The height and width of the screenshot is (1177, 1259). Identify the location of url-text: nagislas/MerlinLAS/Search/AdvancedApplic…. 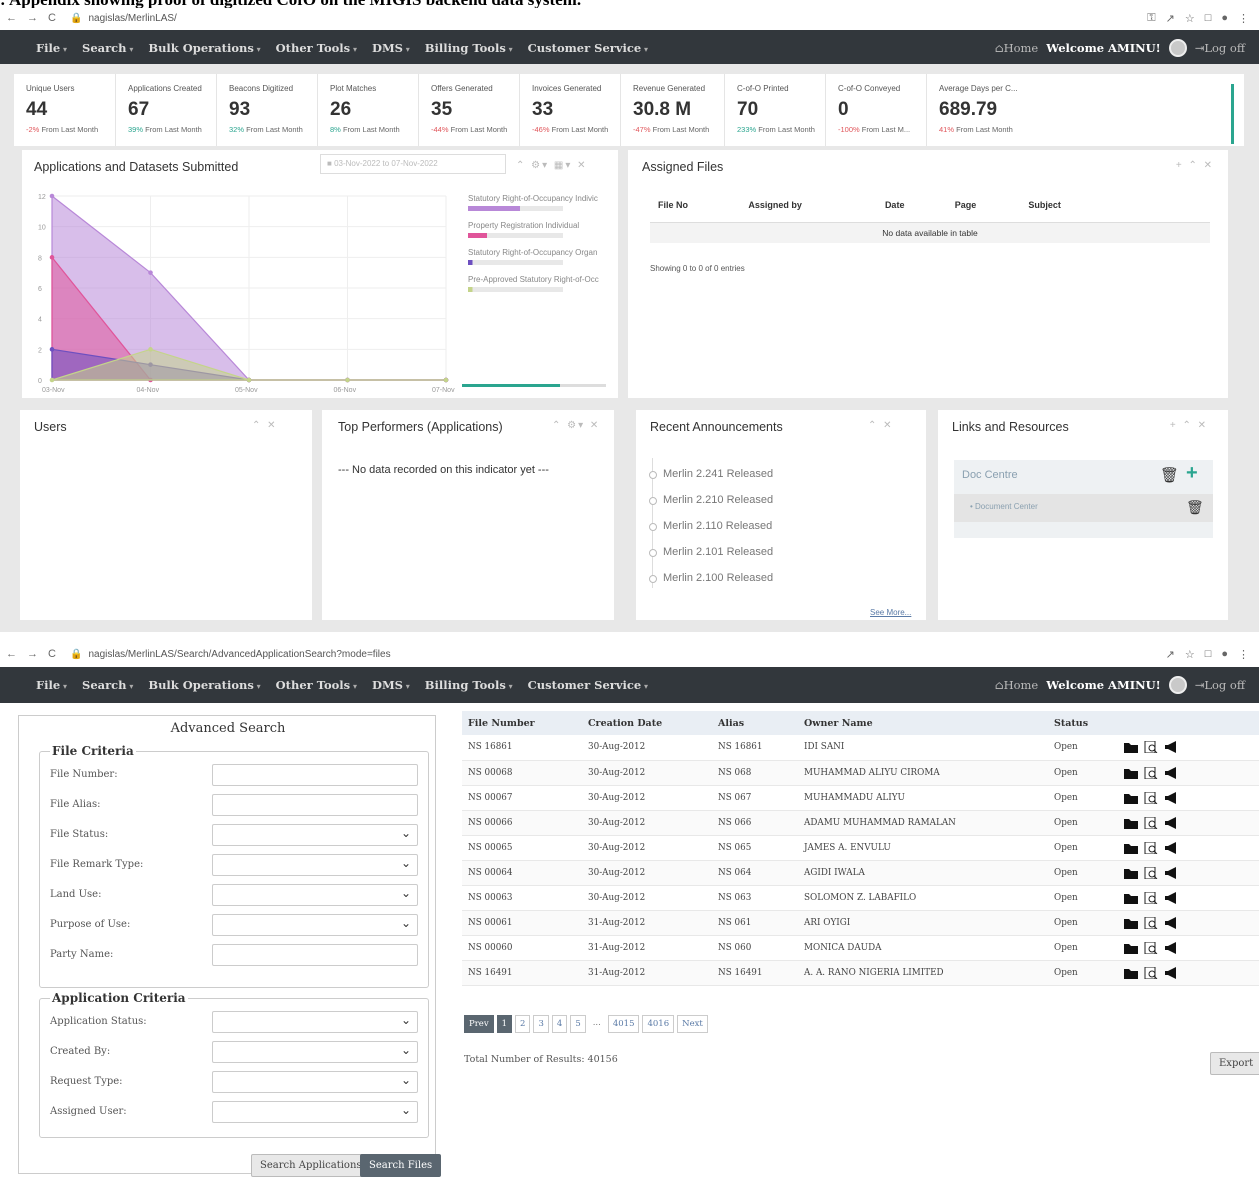
(239, 654).